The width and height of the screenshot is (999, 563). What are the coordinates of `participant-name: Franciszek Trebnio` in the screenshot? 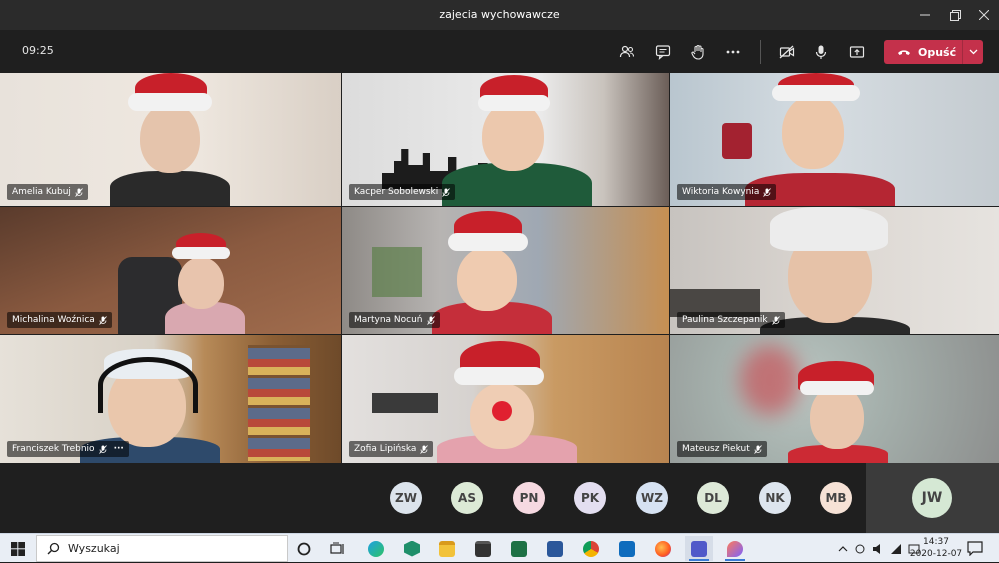 It's located at (53, 449).